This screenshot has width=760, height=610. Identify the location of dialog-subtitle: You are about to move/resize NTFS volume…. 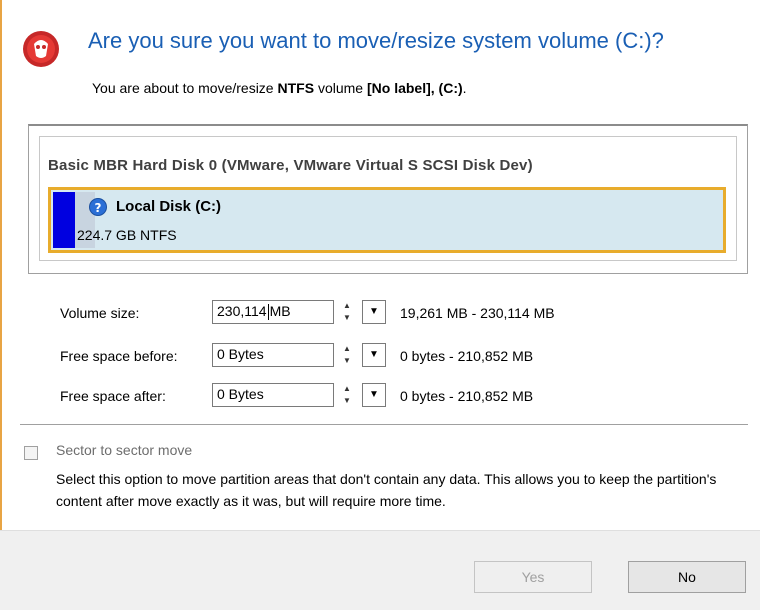
(279, 88).